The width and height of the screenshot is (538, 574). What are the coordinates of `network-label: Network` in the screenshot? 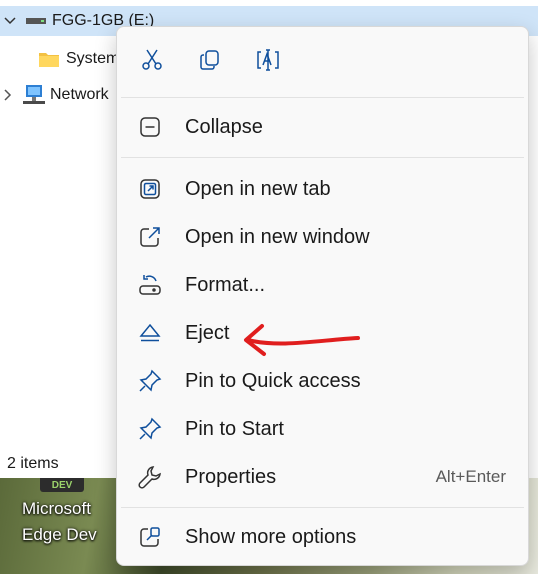 It's located at (79, 94).